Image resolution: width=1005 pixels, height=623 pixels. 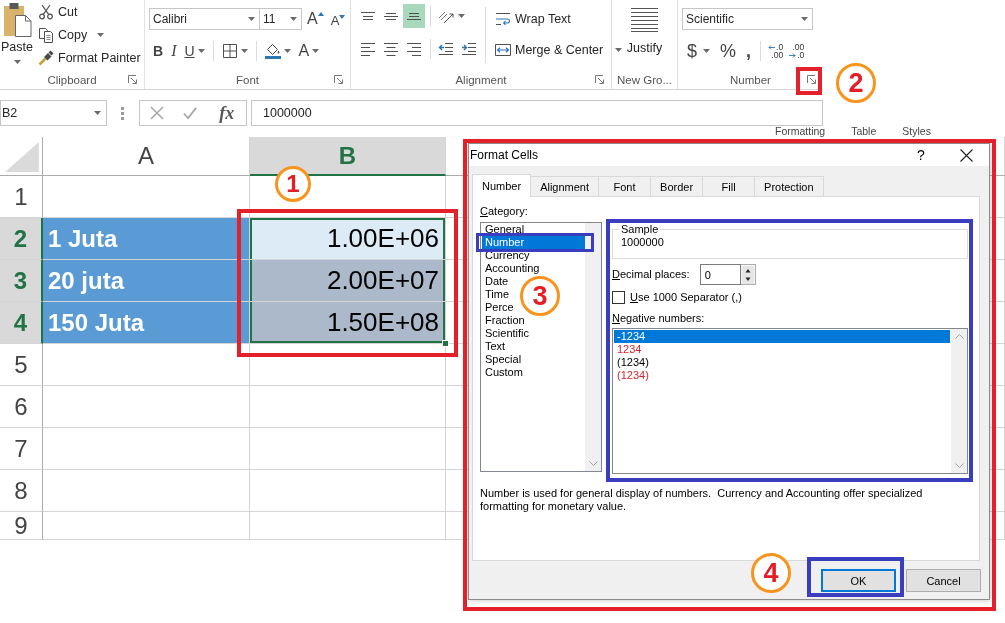 What do you see at coordinates (747, 270) in the screenshot?
I see `spin-up-icon` at bounding box center [747, 270].